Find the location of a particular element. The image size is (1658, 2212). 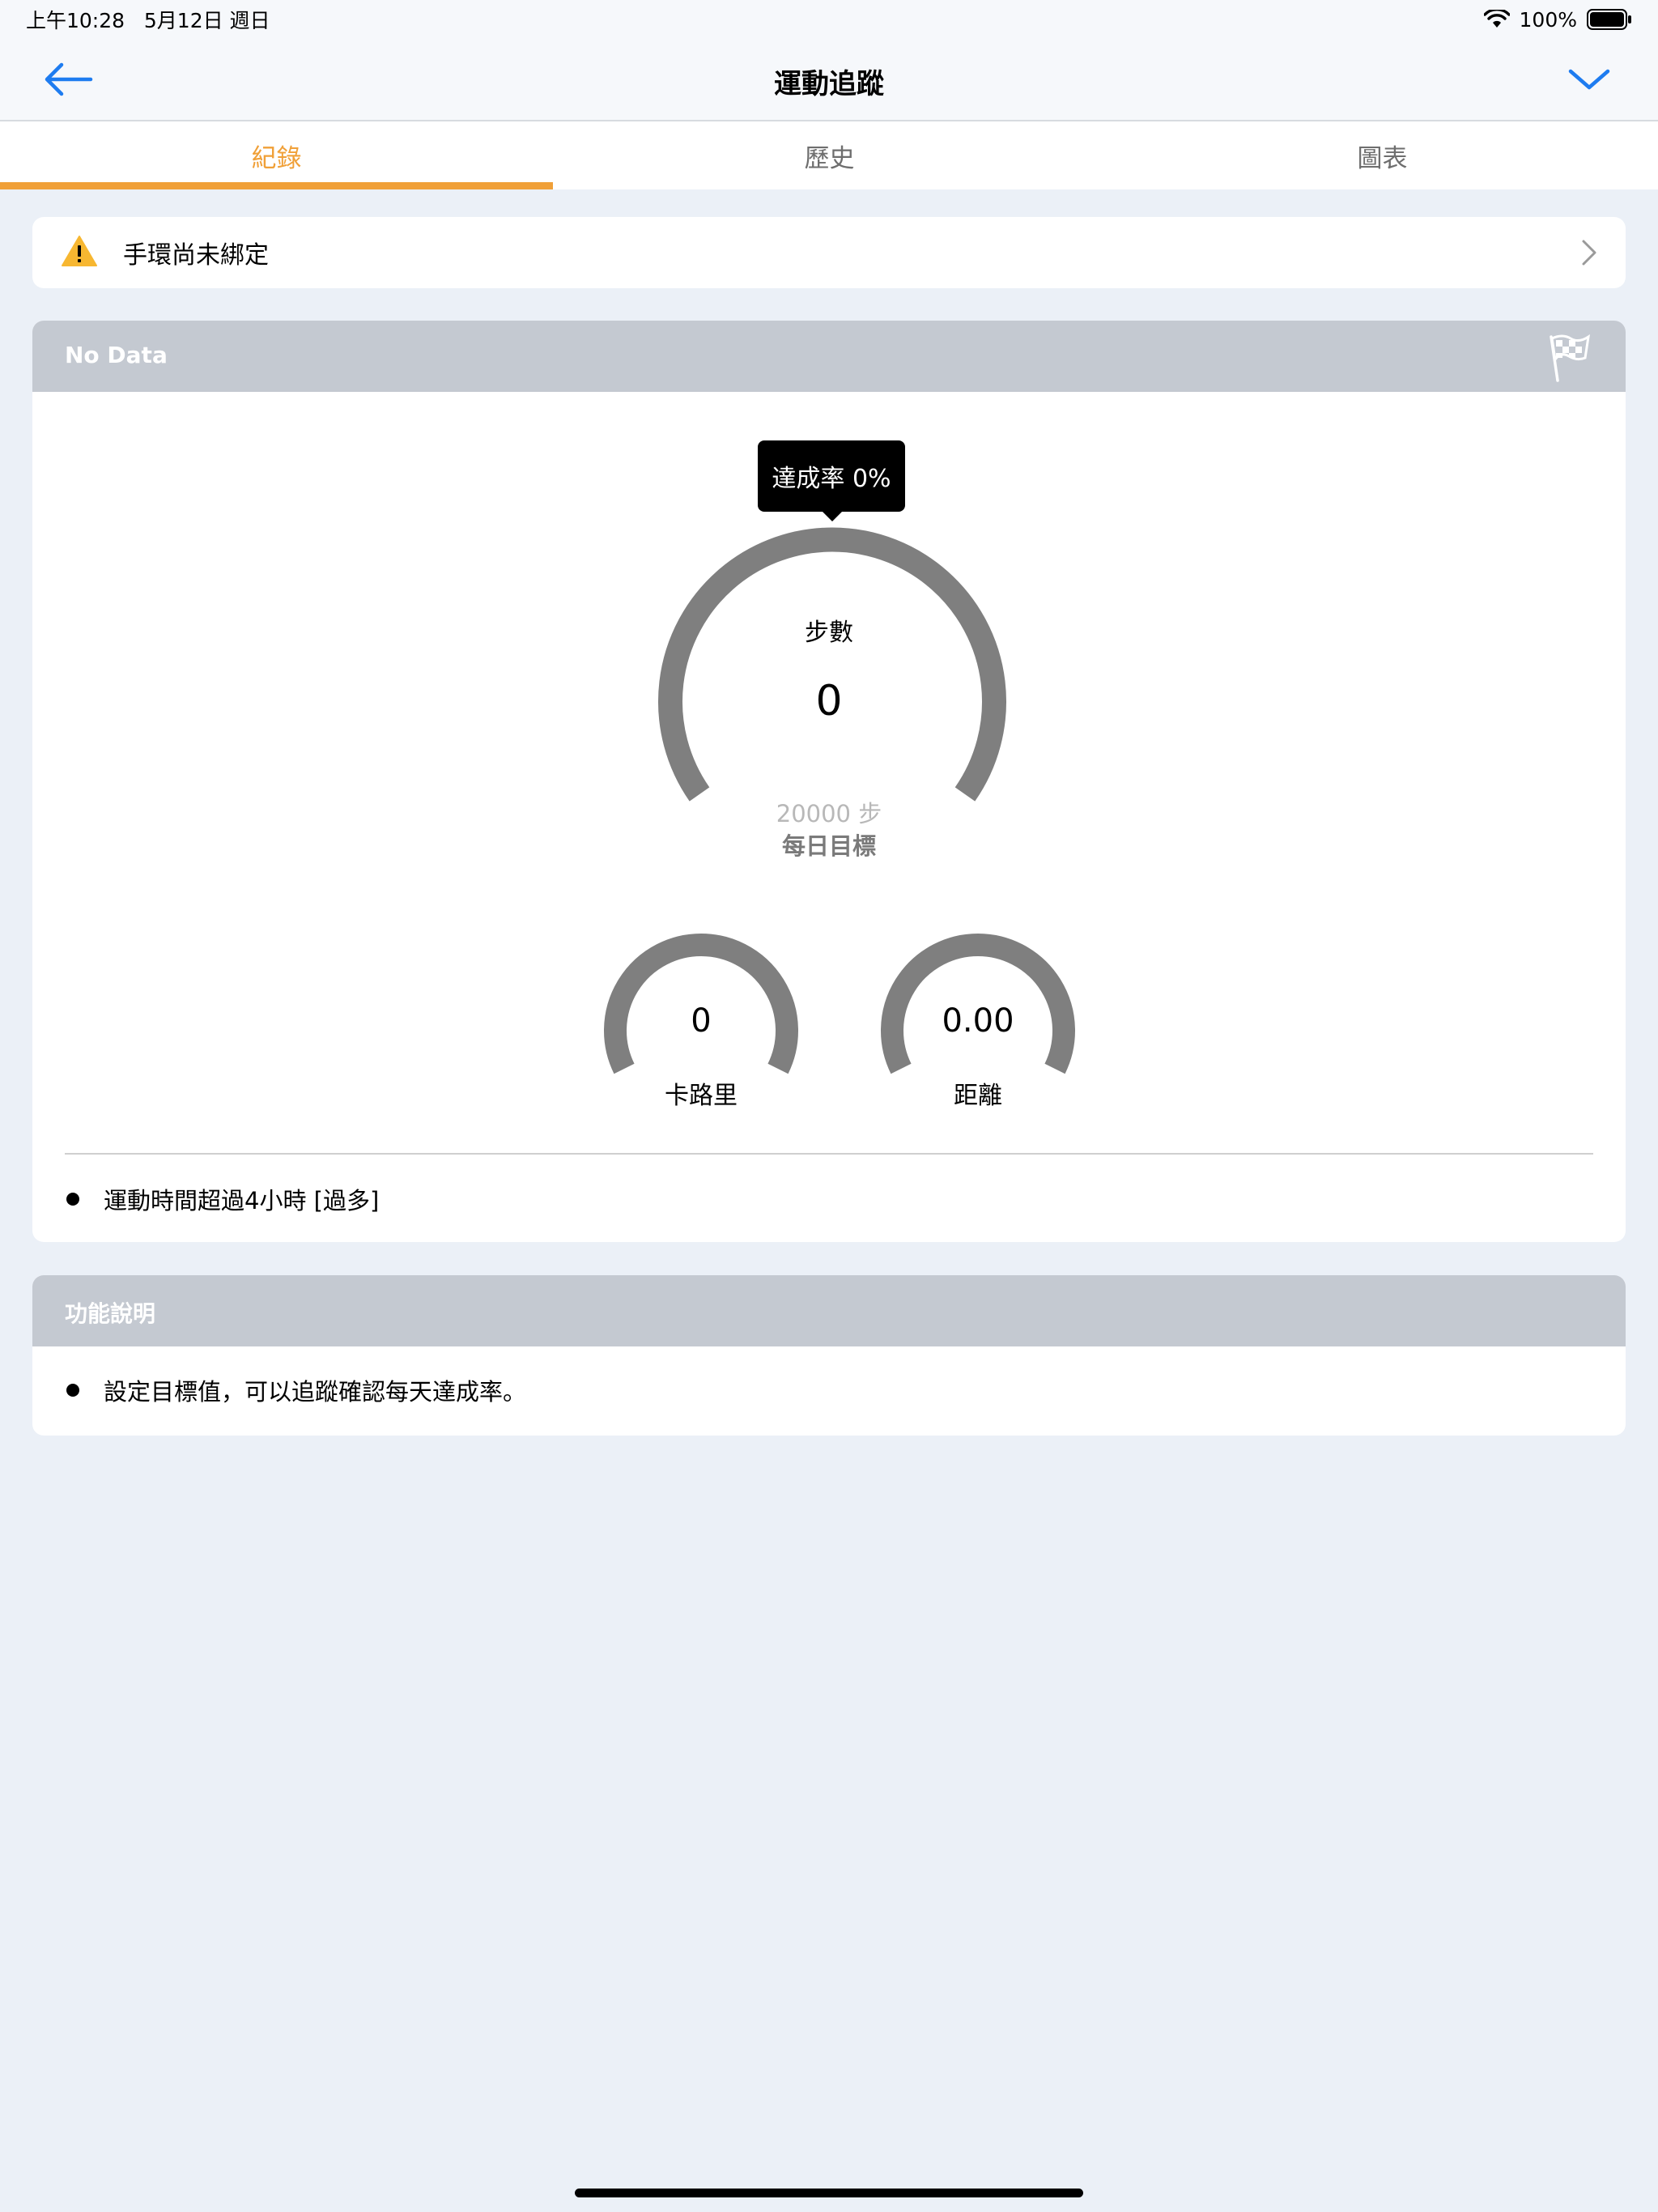

status-indicators: 100% is located at coordinates (1557, 19).